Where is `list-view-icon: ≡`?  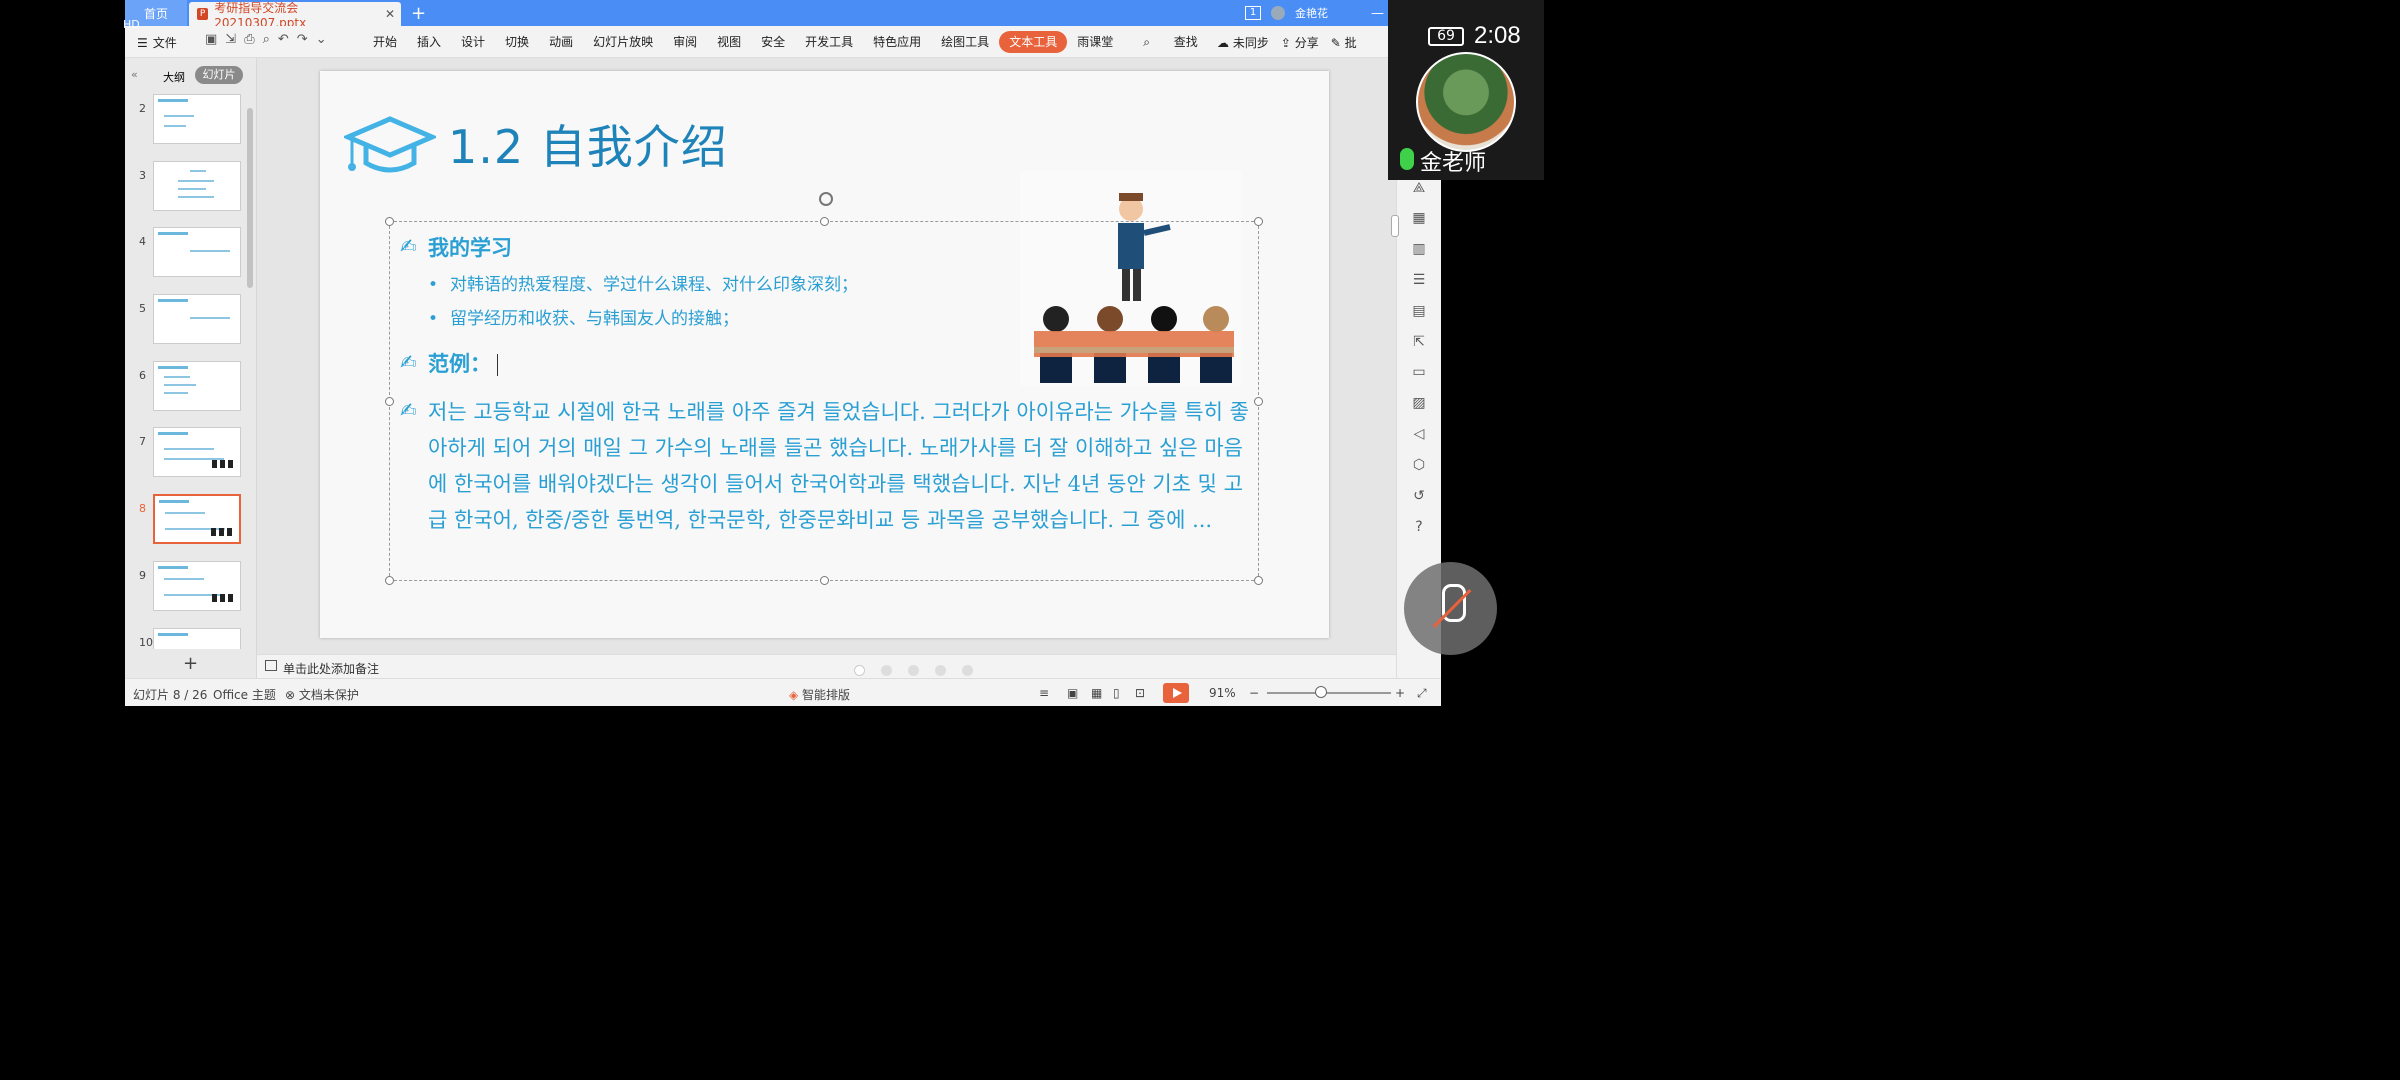
list-view-icon: ≡ is located at coordinates (1044, 693).